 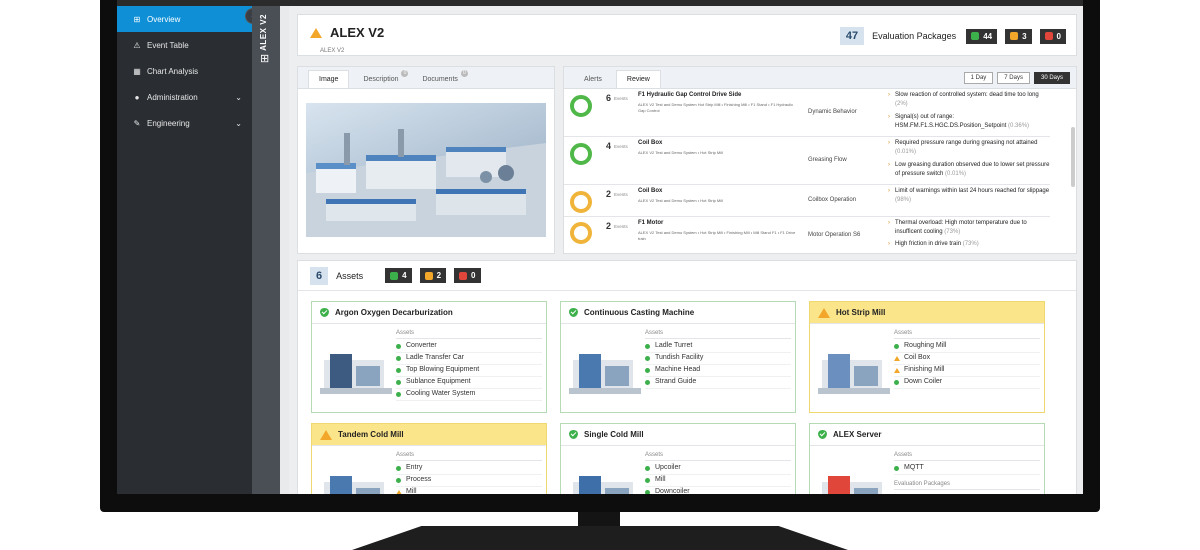 What do you see at coordinates (678, 435) in the screenshot?
I see `asset-card-header: Single Cold Mill` at bounding box center [678, 435].